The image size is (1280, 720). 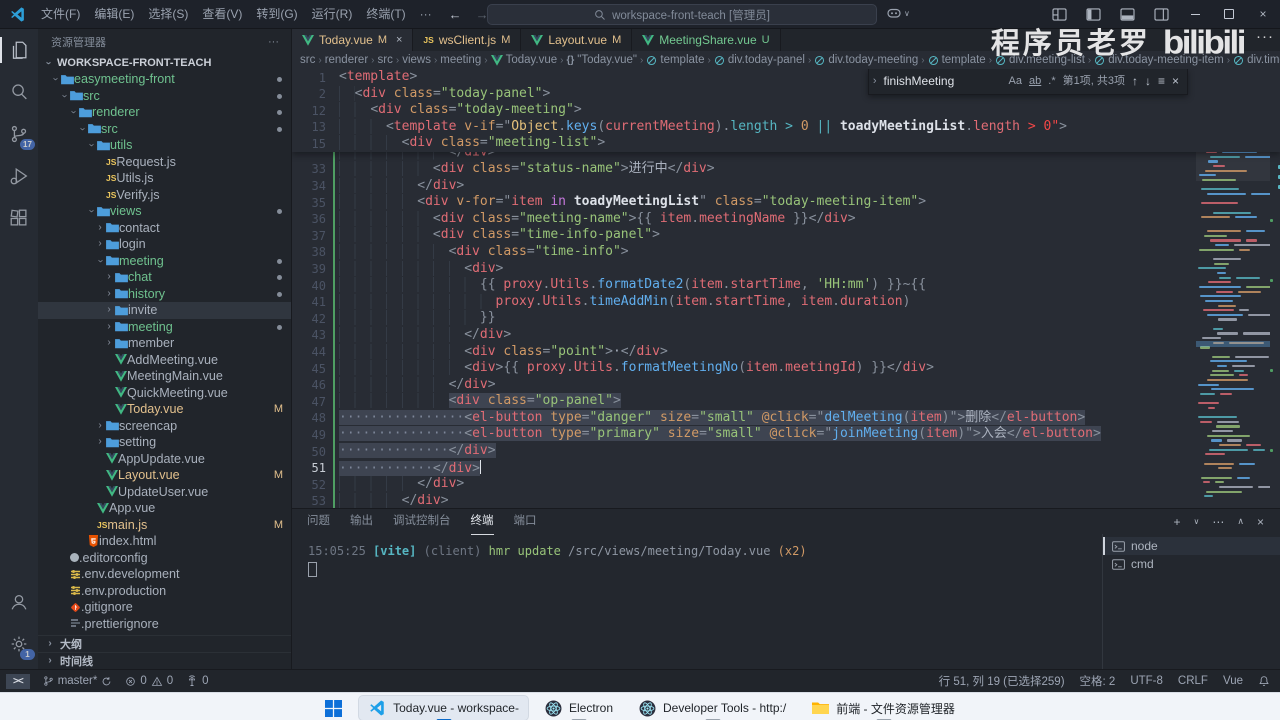 I want to click on close-panel-icon: ×, so click(x=1260, y=522).